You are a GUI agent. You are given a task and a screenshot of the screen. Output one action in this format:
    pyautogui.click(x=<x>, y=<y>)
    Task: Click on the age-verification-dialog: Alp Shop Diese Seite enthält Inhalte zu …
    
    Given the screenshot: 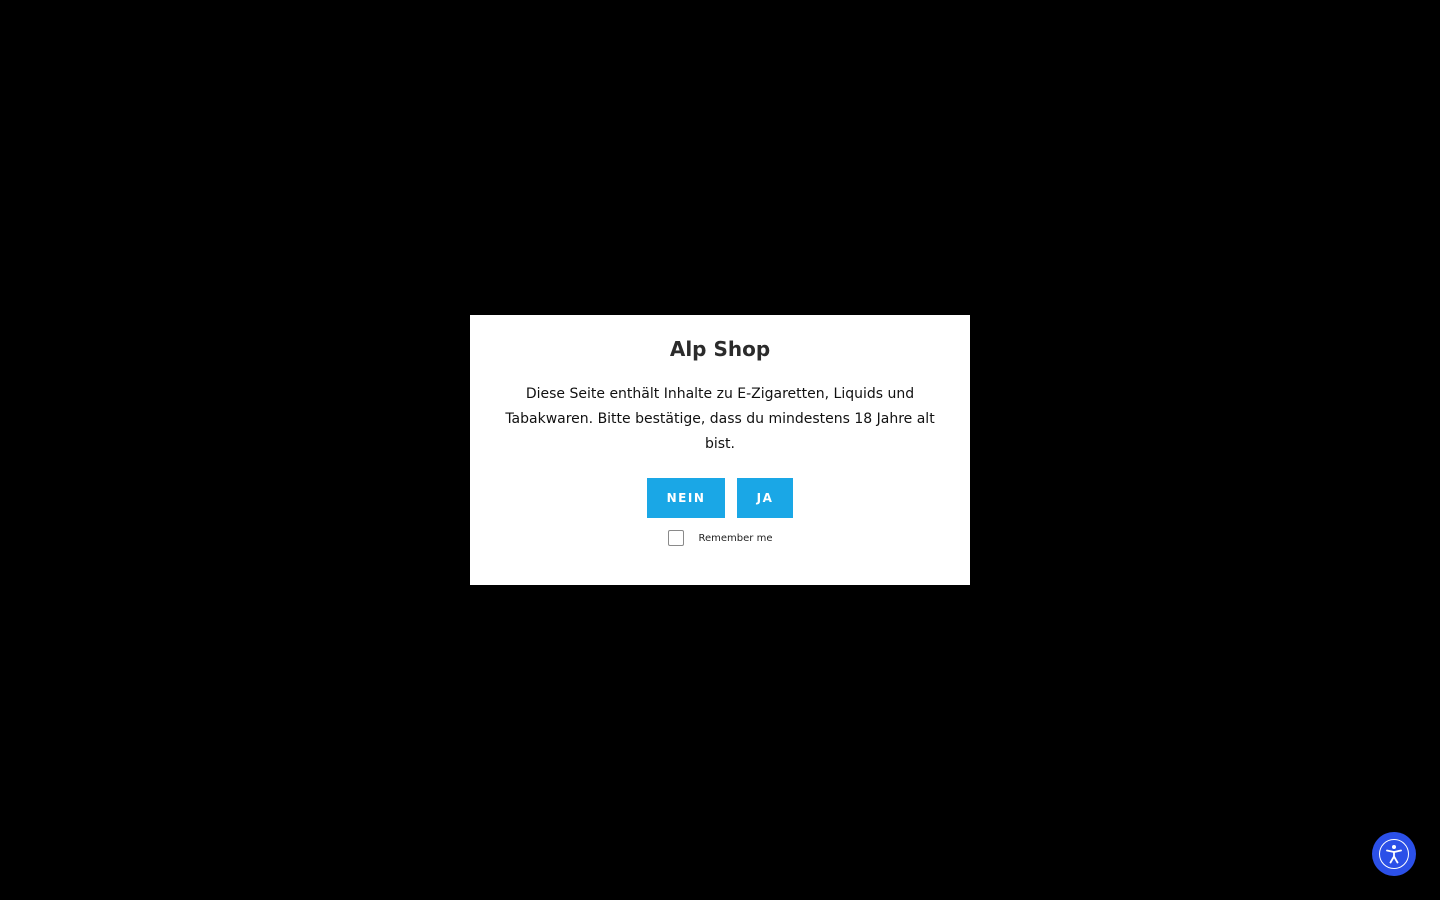 What is the action you would take?
    pyautogui.click(x=720, y=450)
    